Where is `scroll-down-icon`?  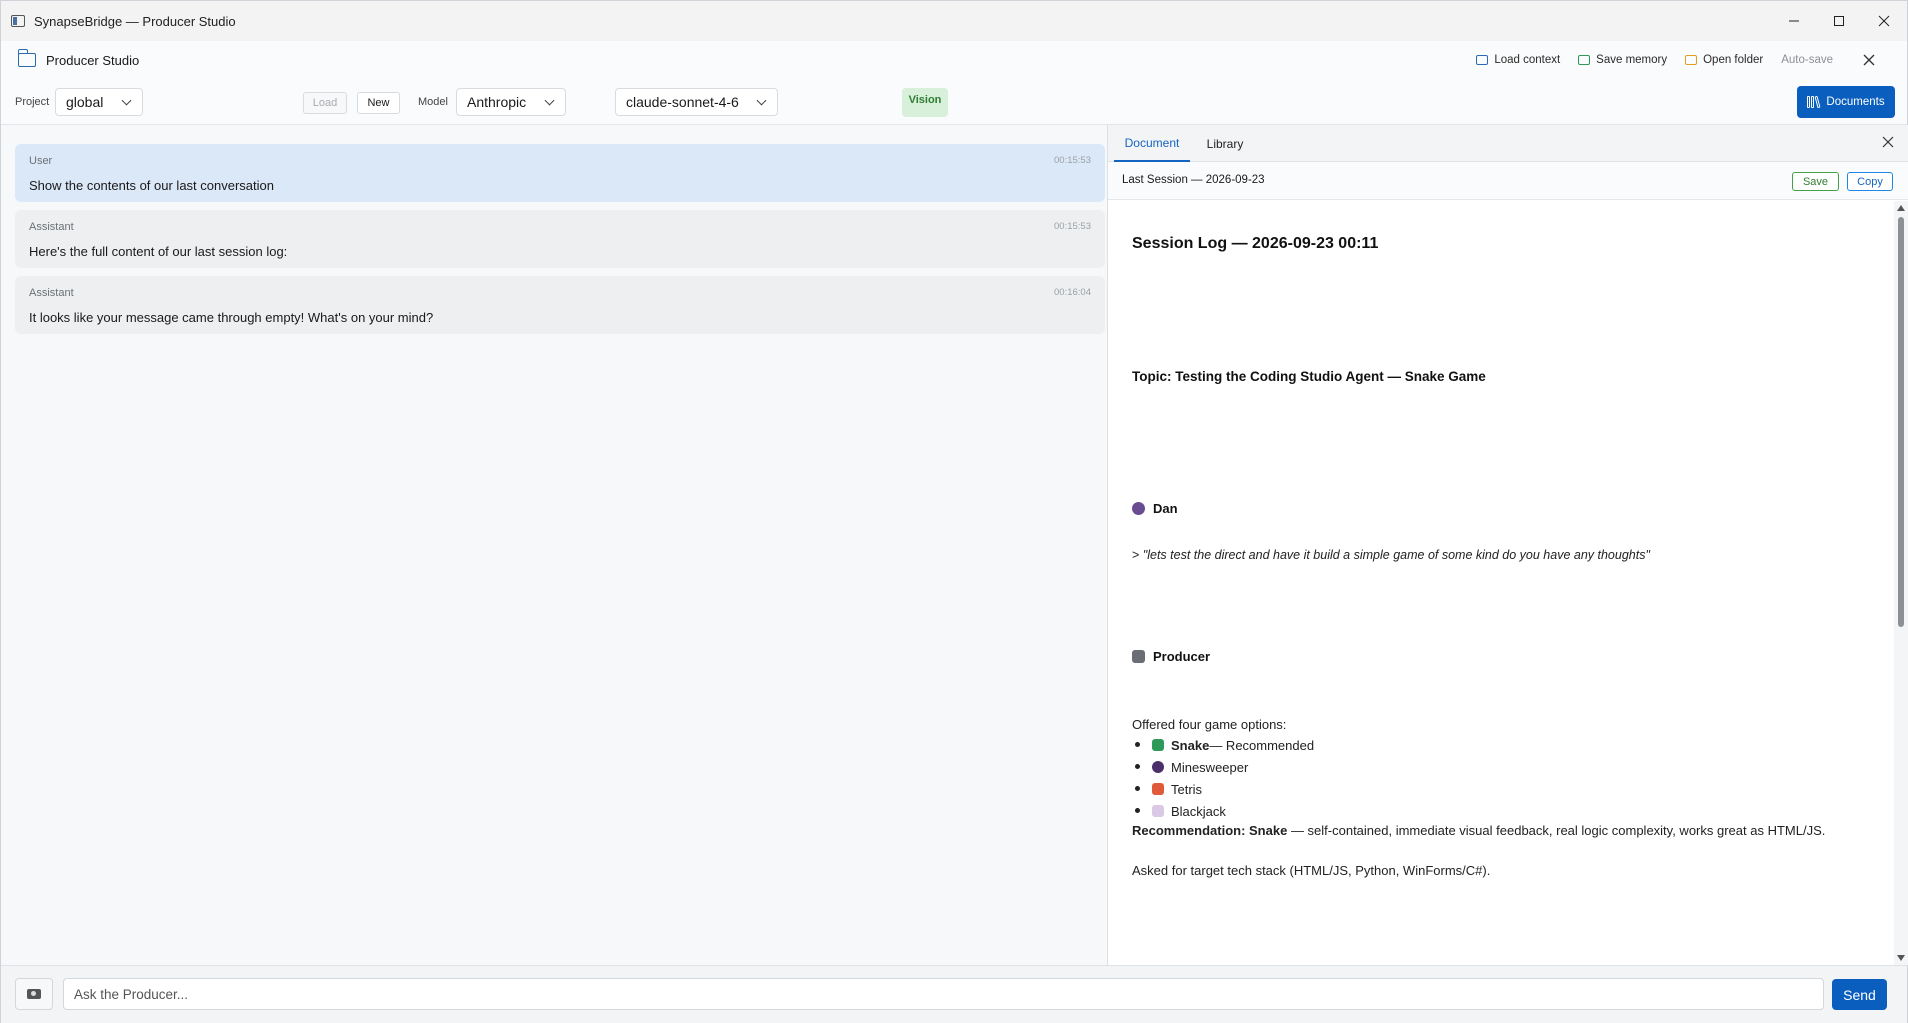 scroll-down-icon is located at coordinates (1901, 958).